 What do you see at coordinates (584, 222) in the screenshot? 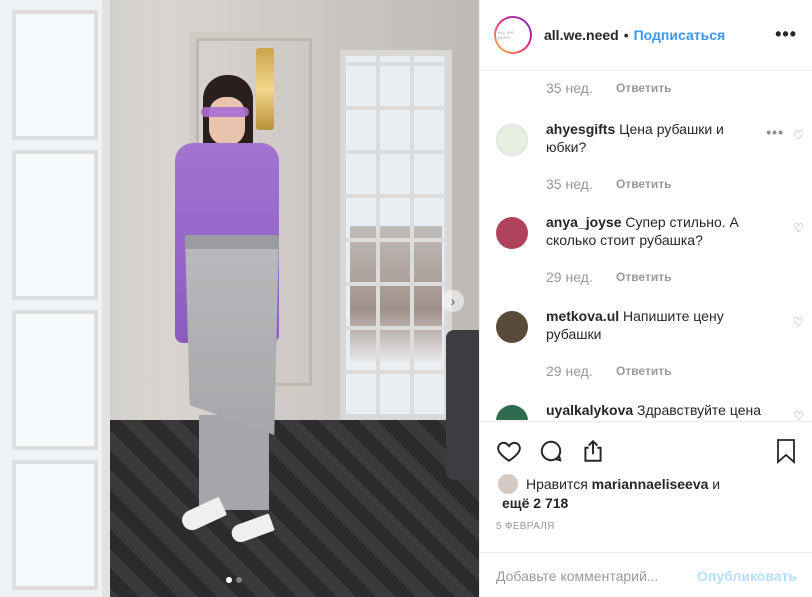
I see `comment-username: anya_joyse` at bounding box center [584, 222].